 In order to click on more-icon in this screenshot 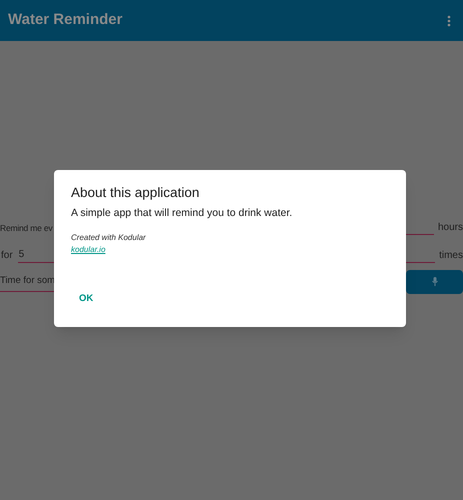, I will do `click(449, 20)`.